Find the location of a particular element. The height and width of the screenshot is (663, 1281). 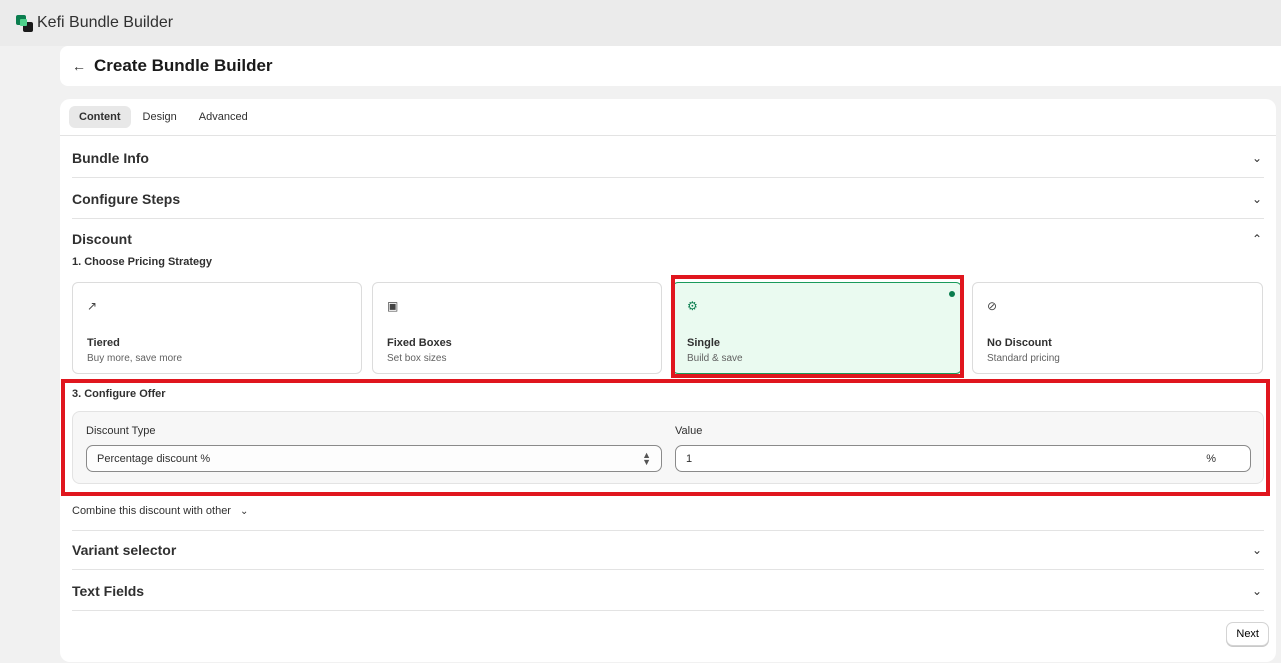

page-title: Create Bundle Builder is located at coordinates (183, 65).